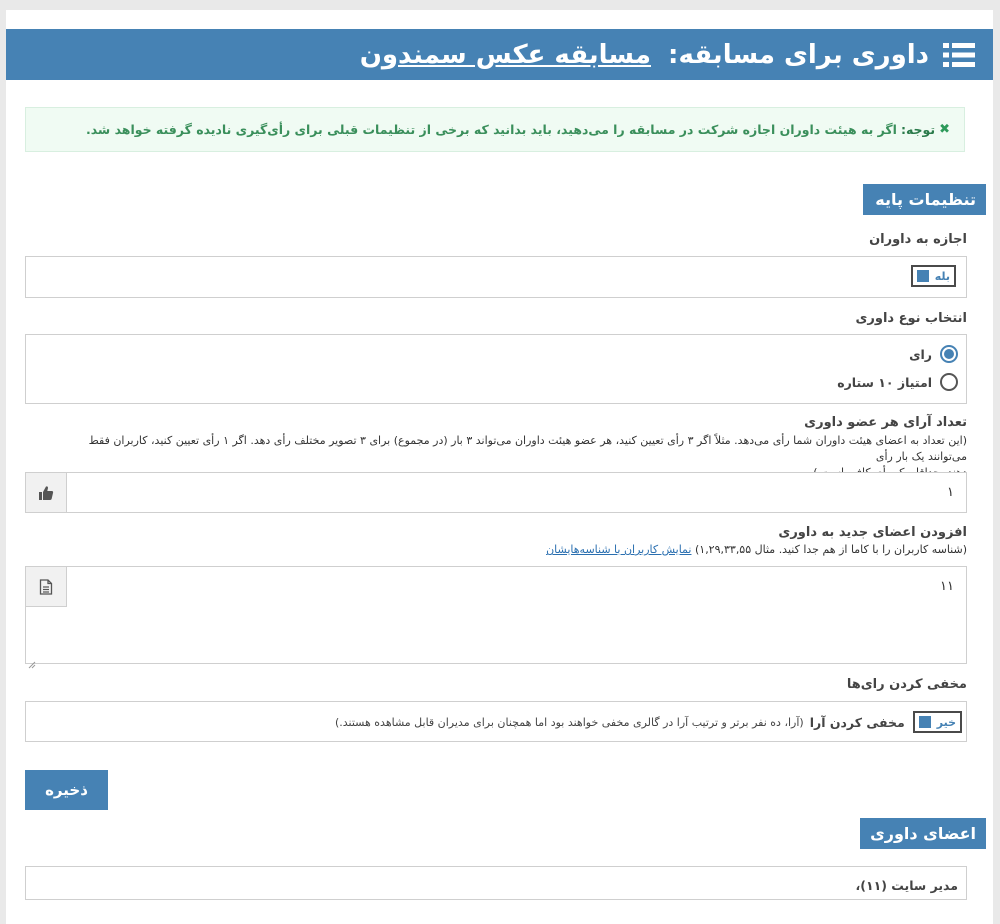  Describe the element at coordinates (933, 354) in the screenshot. I see `radio-option-vote: رای` at that location.